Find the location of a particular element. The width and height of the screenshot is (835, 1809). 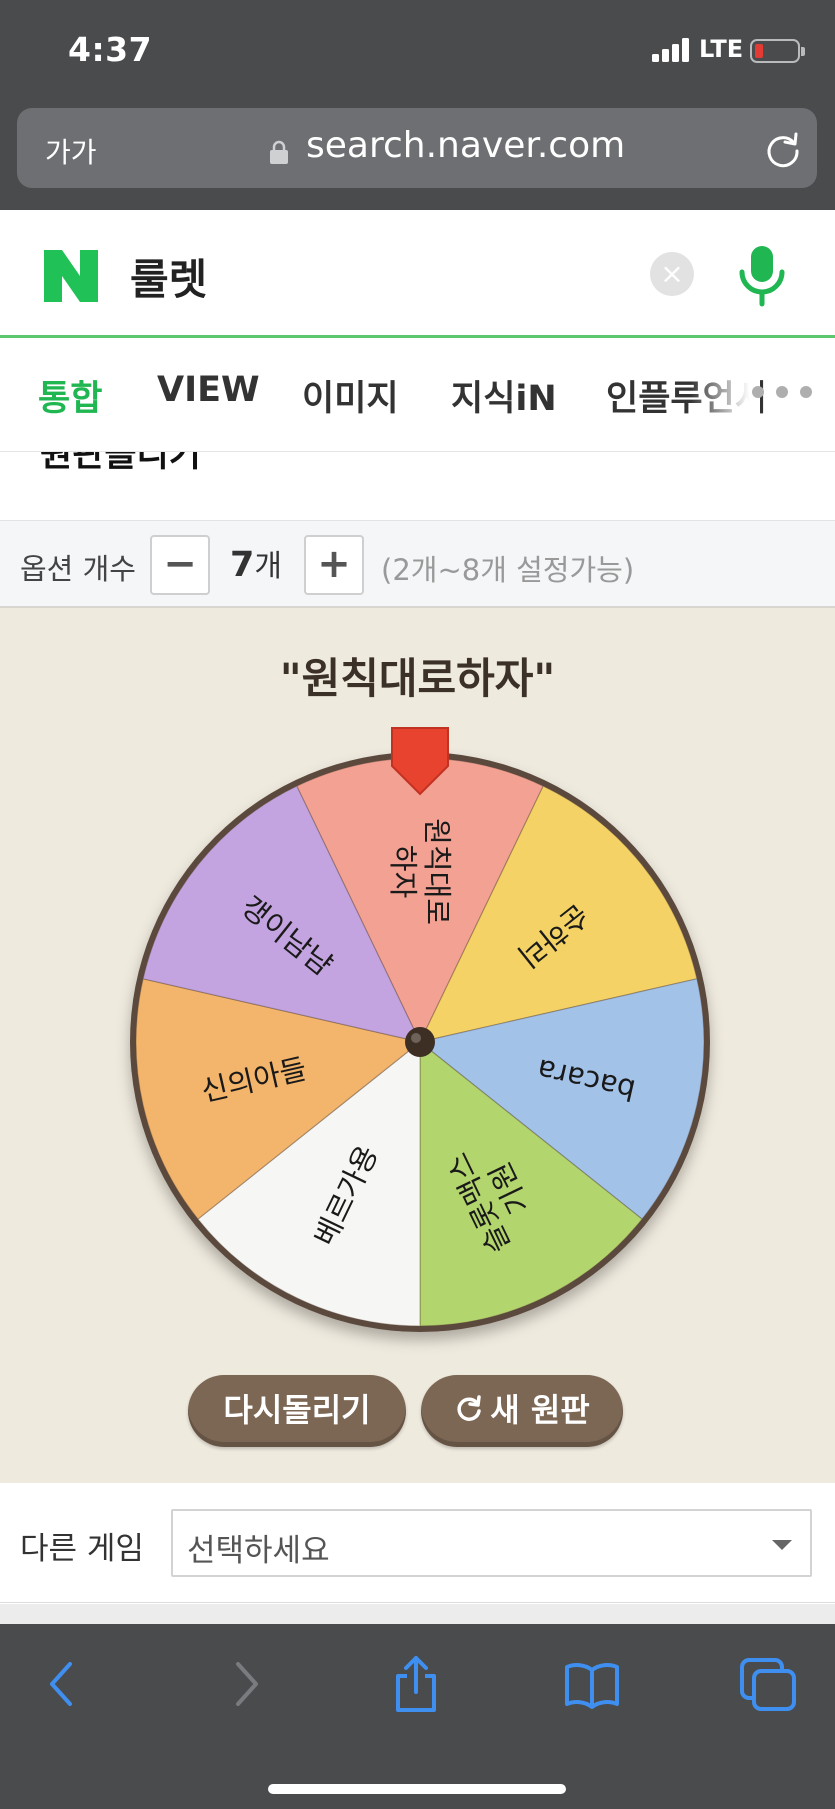

home-indicator is located at coordinates (417, 1789).